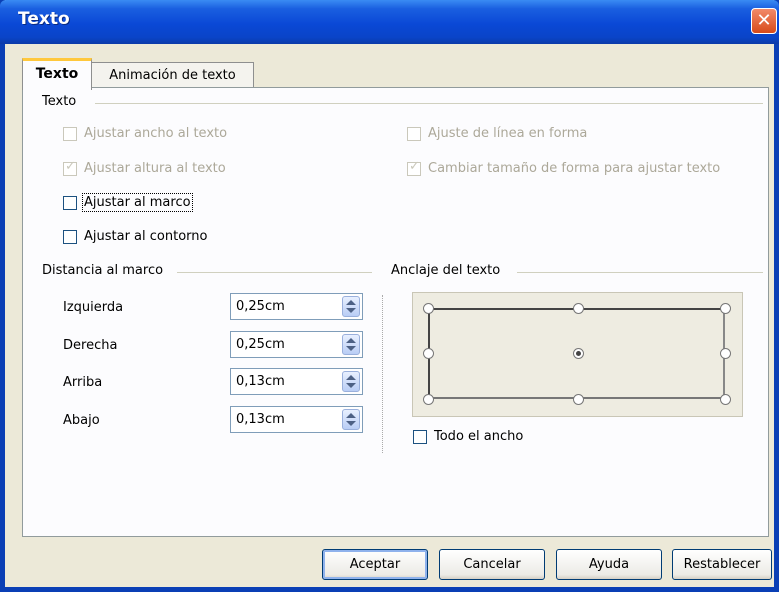 The width and height of the screenshot is (779, 592). I want to click on ok-button: Aceptar, so click(375, 564).